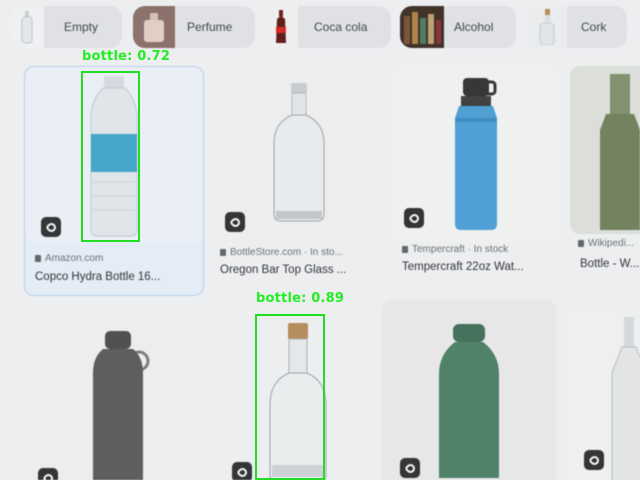 The width and height of the screenshot is (640, 480). Describe the element at coordinates (603, 393) in the screenshot. I see `result-card-partial` at that location.